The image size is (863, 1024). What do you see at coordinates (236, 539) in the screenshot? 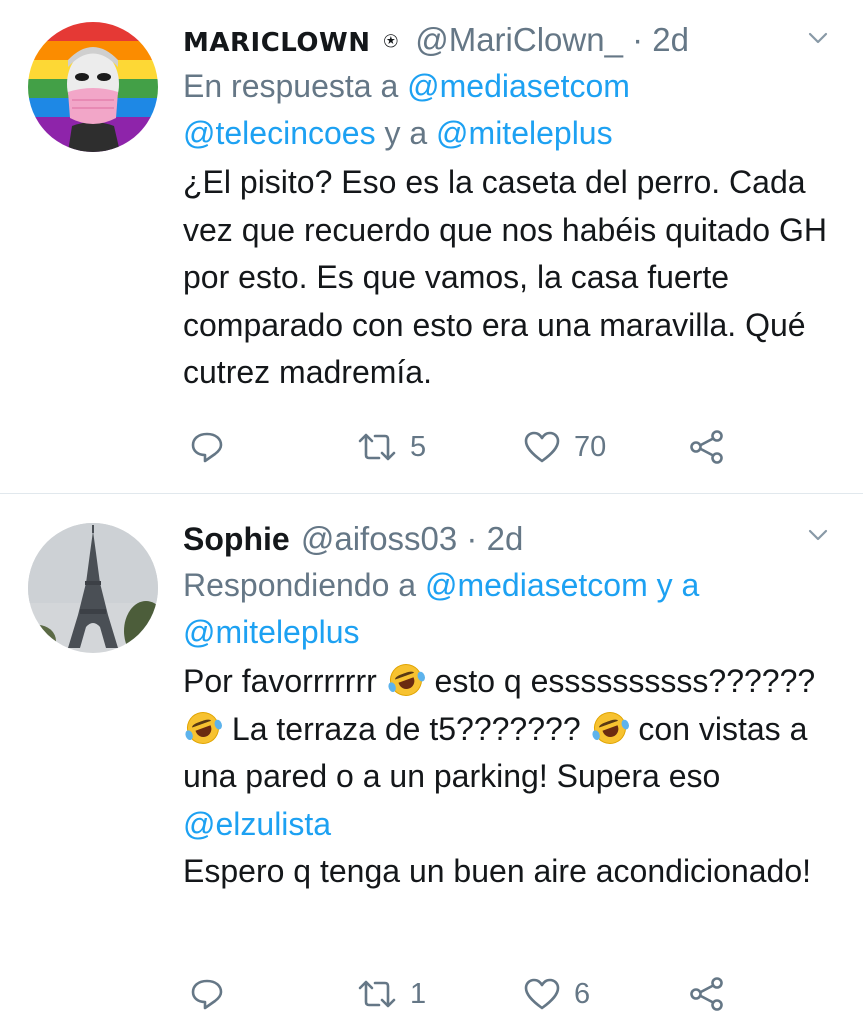
I see `display-name: Sophie` at bounding box center [236, 539].